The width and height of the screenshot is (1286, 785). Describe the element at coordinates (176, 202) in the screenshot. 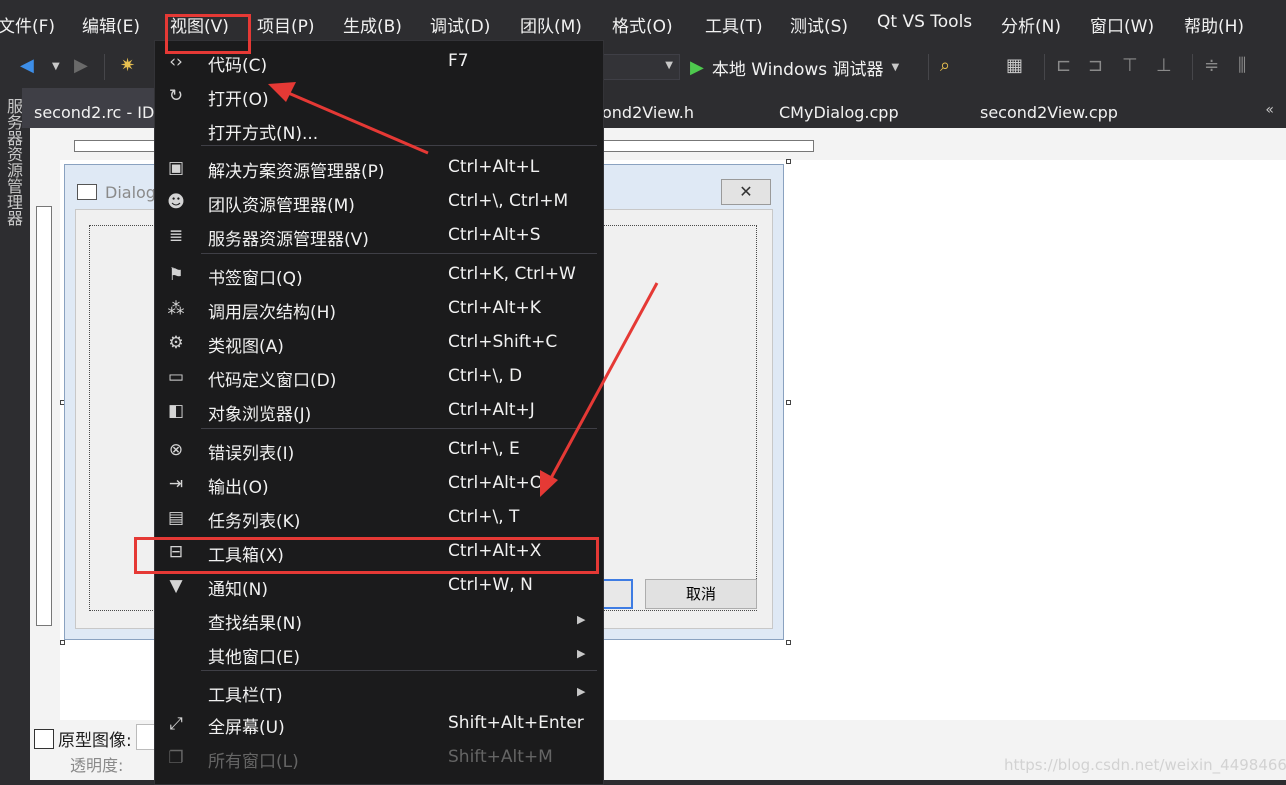

I see `team-explorer-icon: ☻` at that location.